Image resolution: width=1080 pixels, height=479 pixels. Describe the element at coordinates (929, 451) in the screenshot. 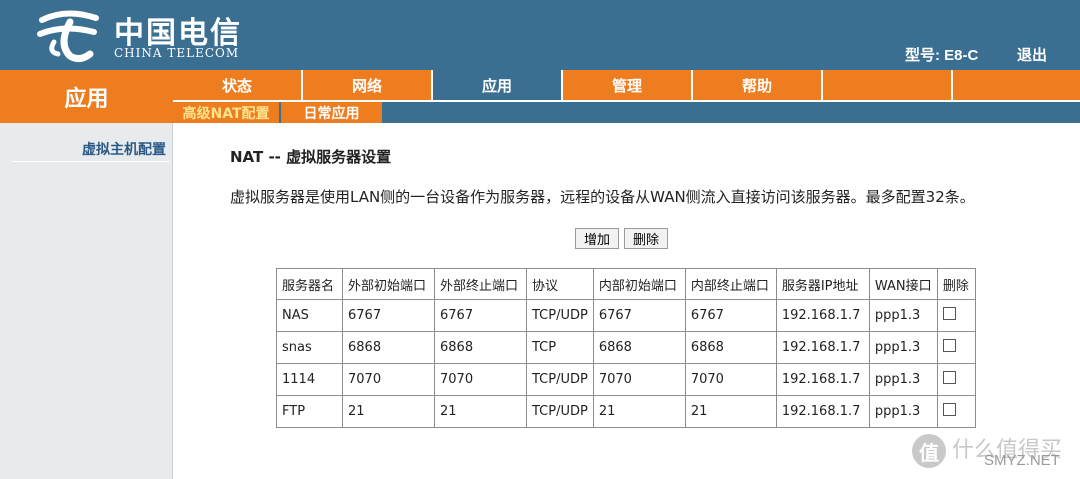

I see `watermark-logo-icon: 值` at that location.